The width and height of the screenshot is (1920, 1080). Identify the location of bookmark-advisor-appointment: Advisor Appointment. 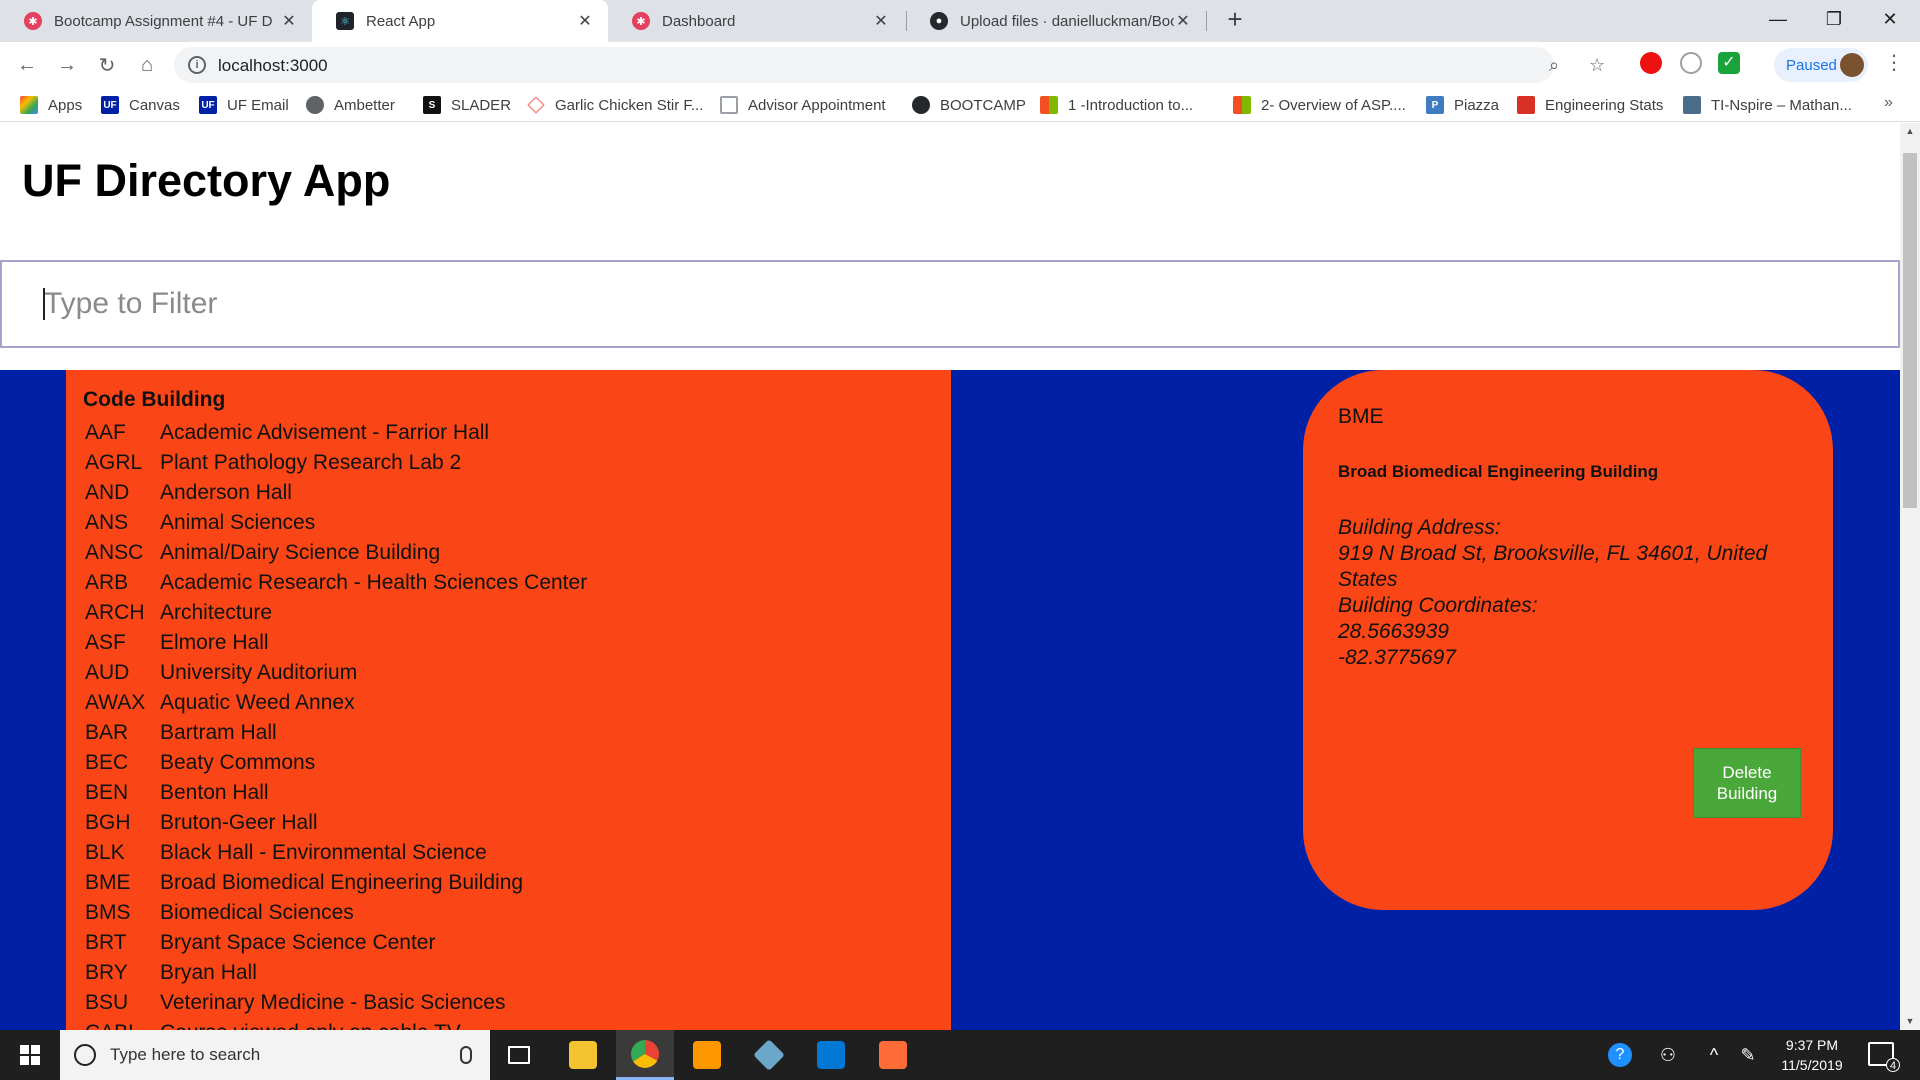
(803, 105).